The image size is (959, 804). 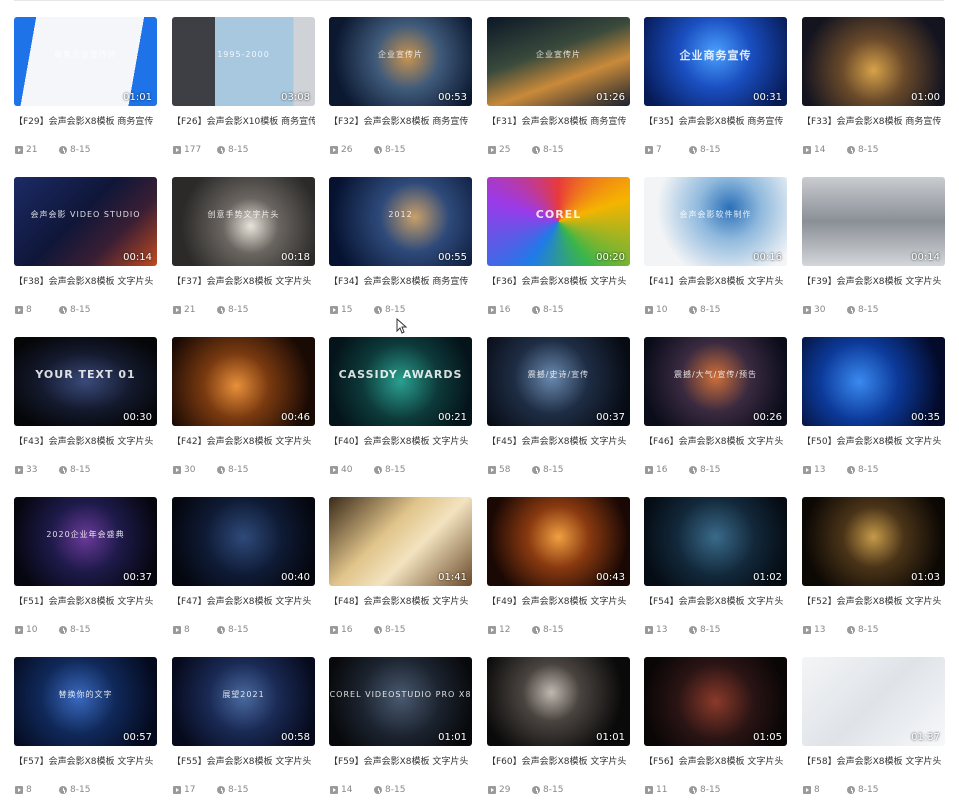 I want to click on video-thumbnail: 震撼/史诗/宣传 00:37, so click(x=558, y=381).